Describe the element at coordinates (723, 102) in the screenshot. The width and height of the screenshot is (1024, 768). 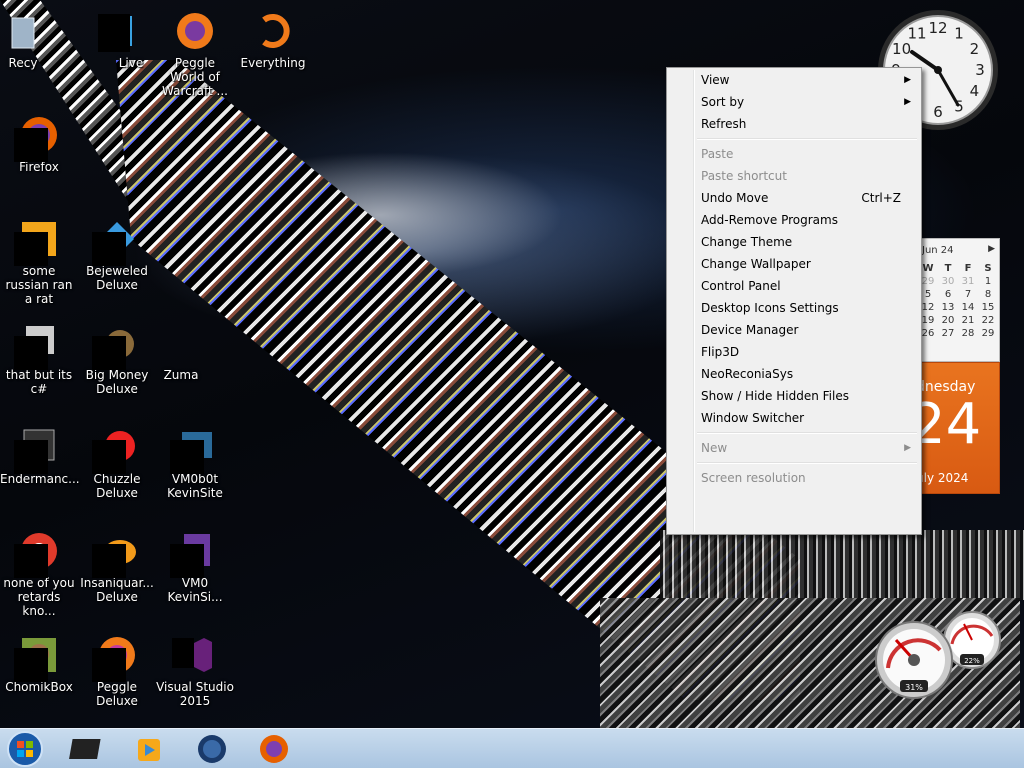
I see `menu-item-label: Sort by` at that location.